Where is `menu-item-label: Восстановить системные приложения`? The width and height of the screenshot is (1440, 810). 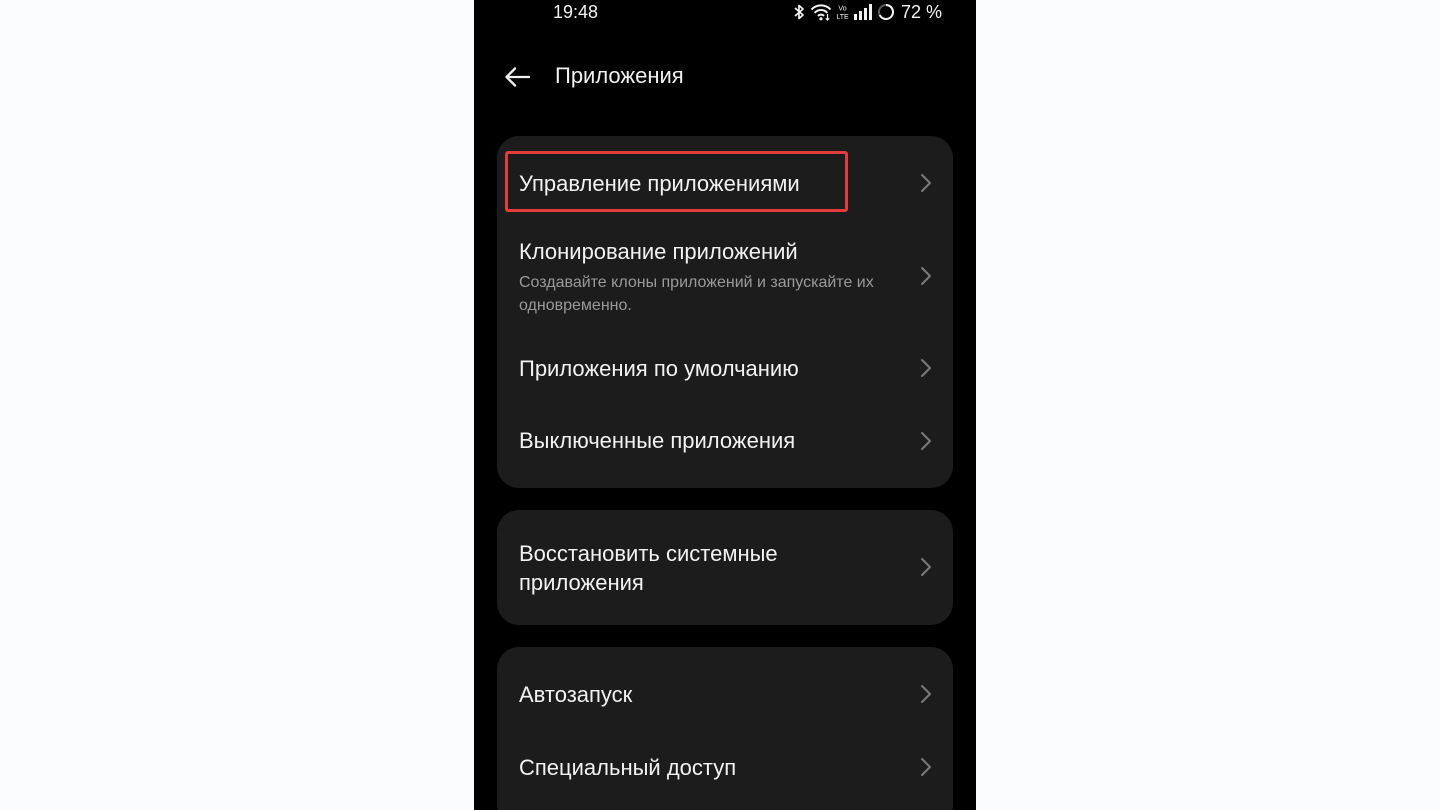
menu-item-label: Восстановить системные приложения is located at coordinates (648, 568).